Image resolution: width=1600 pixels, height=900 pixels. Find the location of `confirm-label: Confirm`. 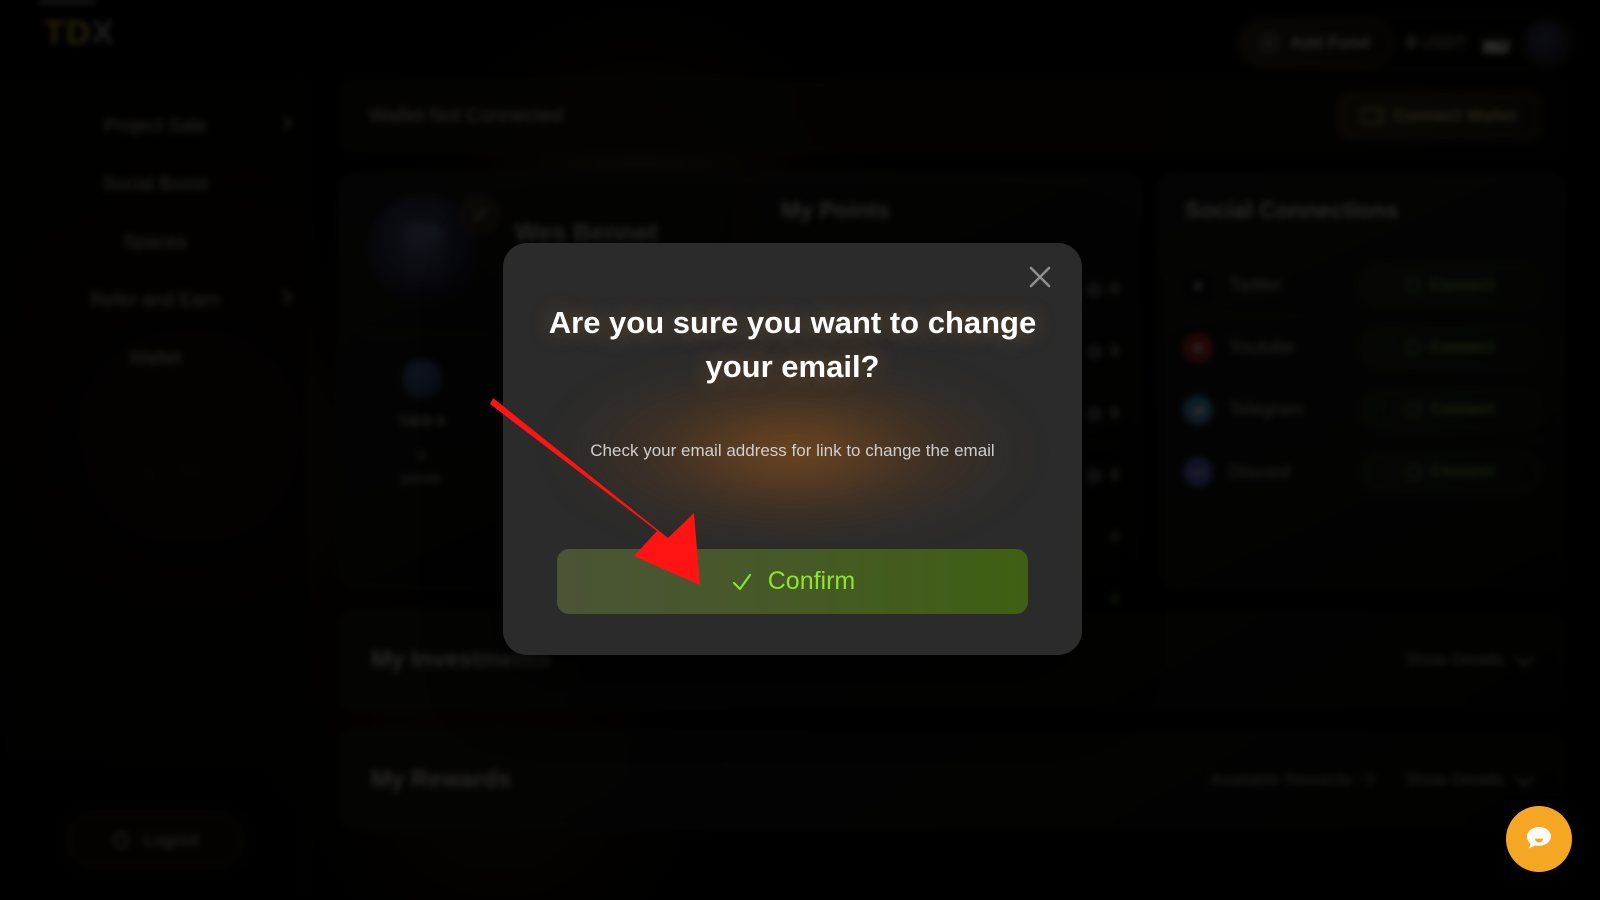

confirm-label: Confirm is located at coordinates (811, 581).